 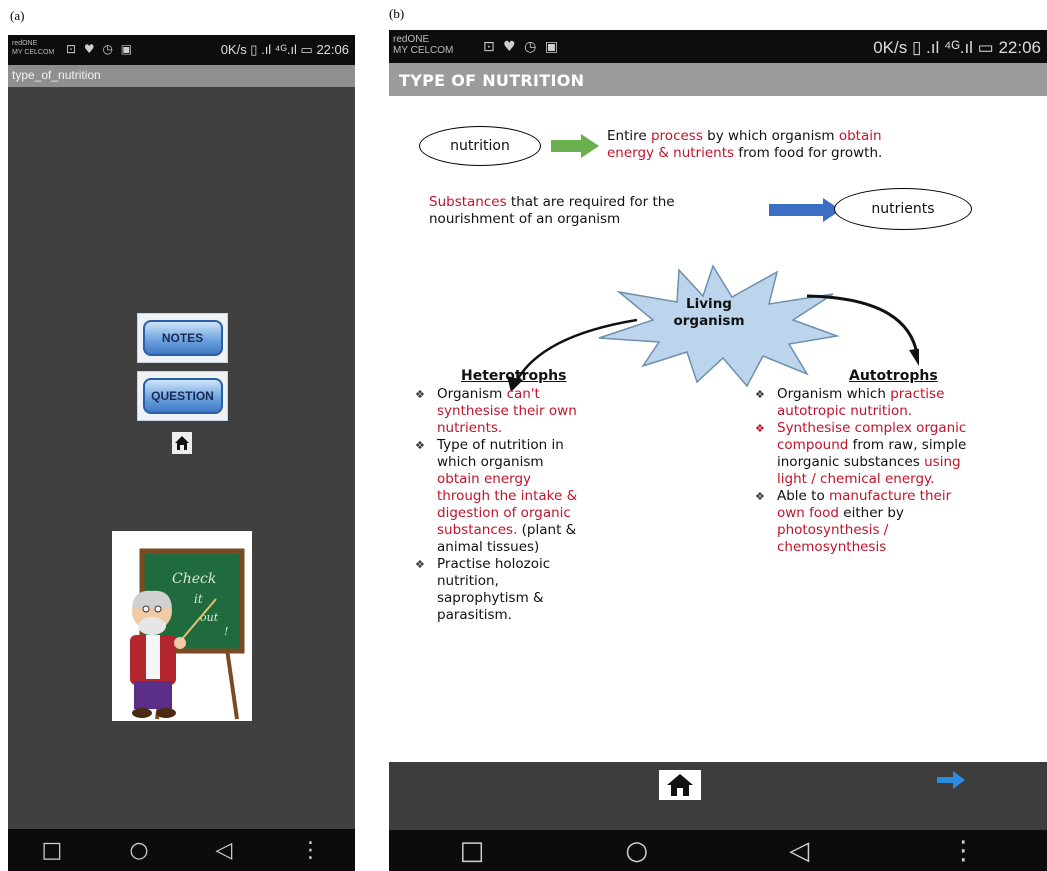 What do you see at coordinates (709, 312) in the screenshot?
I see `living-organism-label: Living organism` at bounding box center [709, 312].